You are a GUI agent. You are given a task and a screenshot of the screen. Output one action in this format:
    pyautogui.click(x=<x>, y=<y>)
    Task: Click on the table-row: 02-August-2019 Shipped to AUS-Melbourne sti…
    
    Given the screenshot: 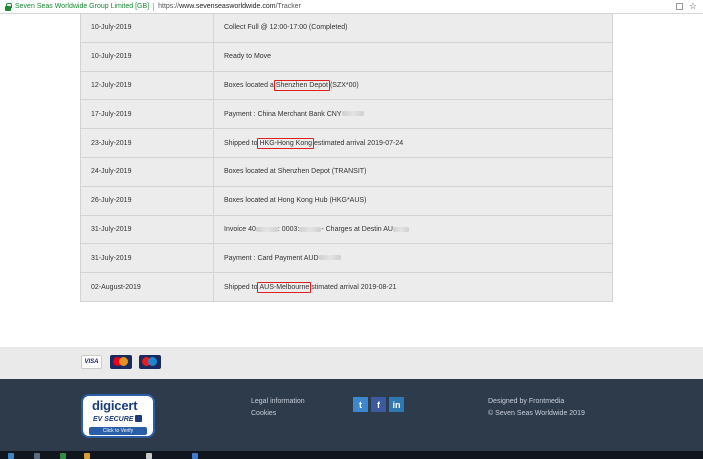 What is the action you would take?
    pyautogui.click(x=346, y=287)
    